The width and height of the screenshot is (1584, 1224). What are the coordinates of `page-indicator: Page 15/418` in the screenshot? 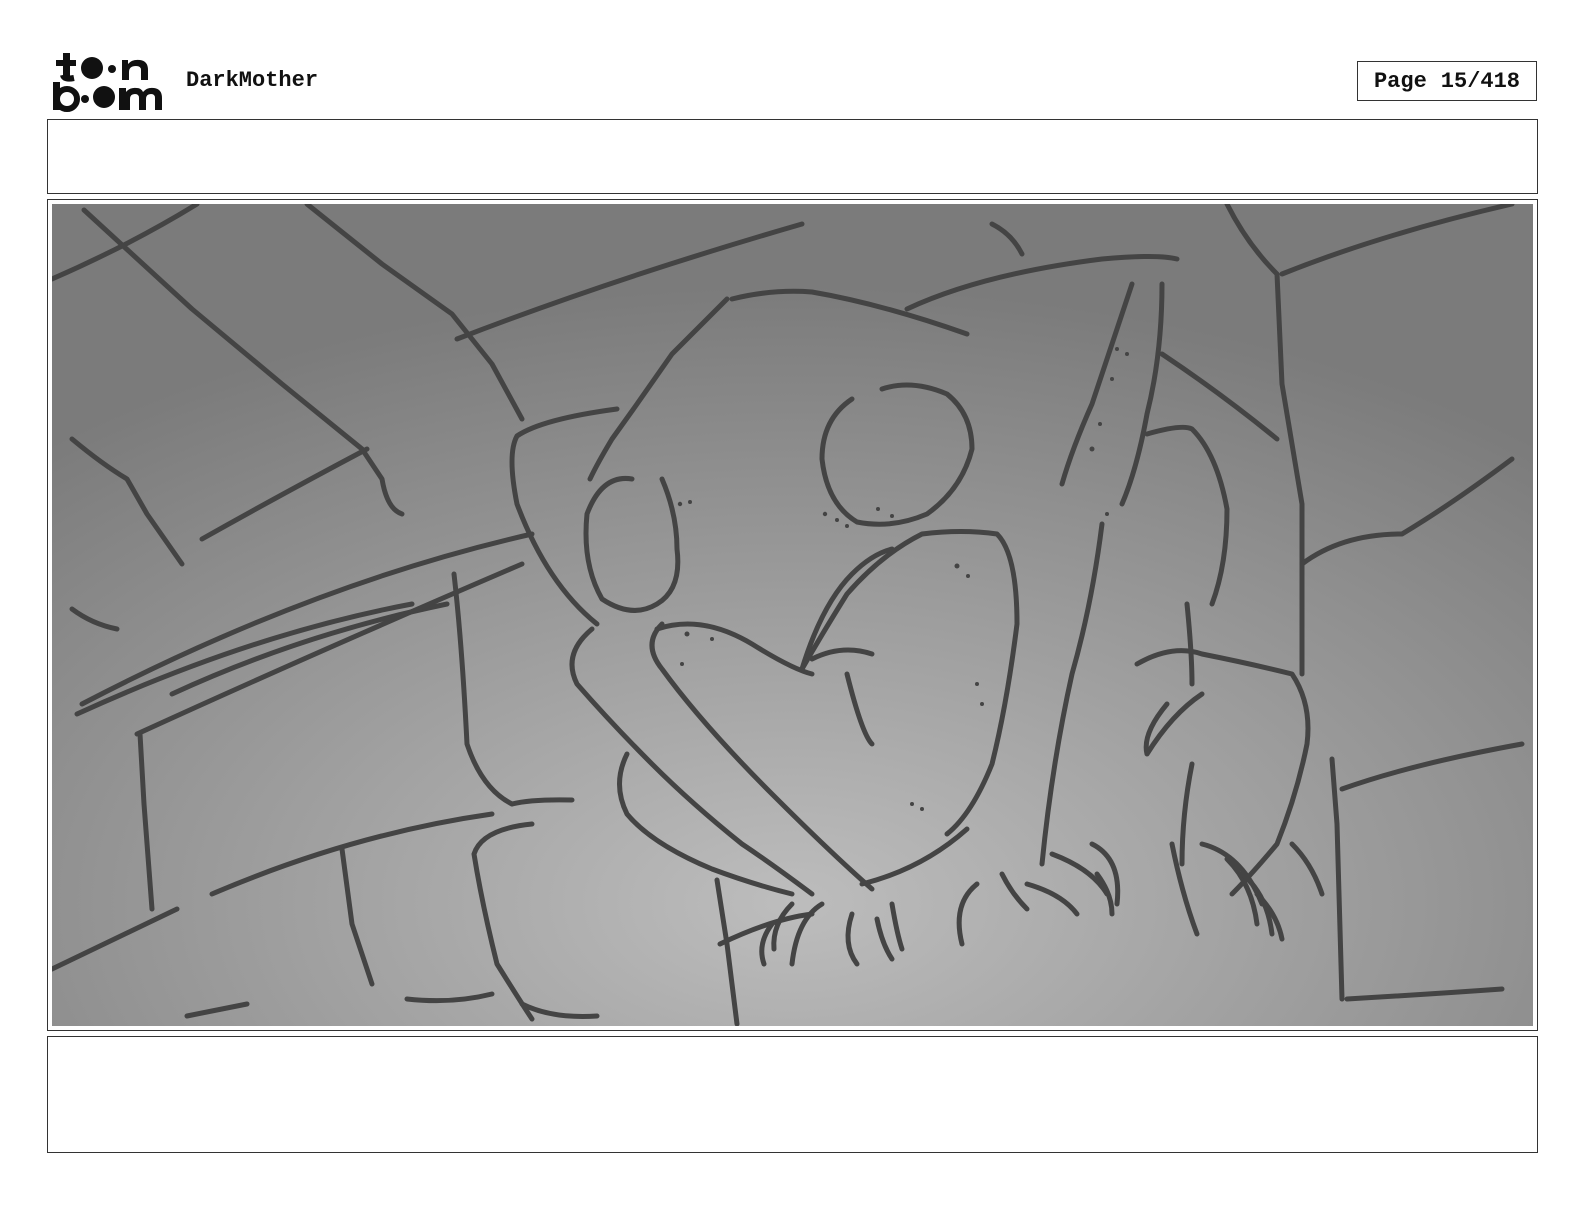 It's located at (1447, 81).